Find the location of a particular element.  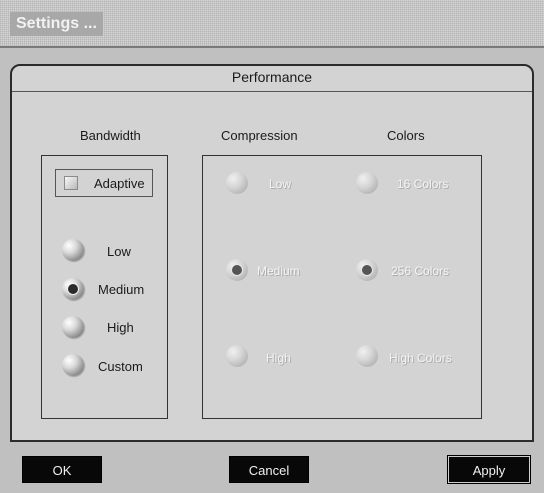

compression-medium-radio is located at coordinates (237, 270).